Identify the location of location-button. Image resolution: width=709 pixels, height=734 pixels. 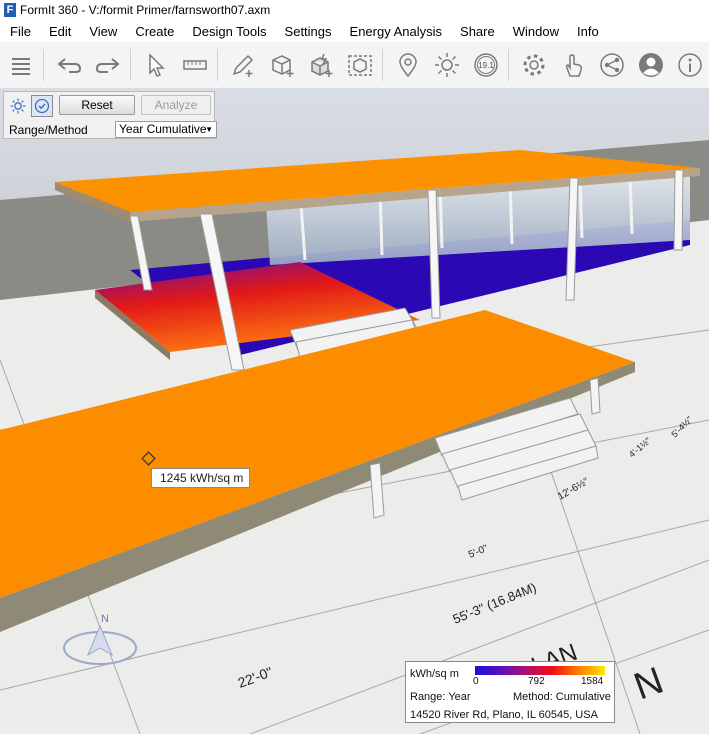
(408, 65).